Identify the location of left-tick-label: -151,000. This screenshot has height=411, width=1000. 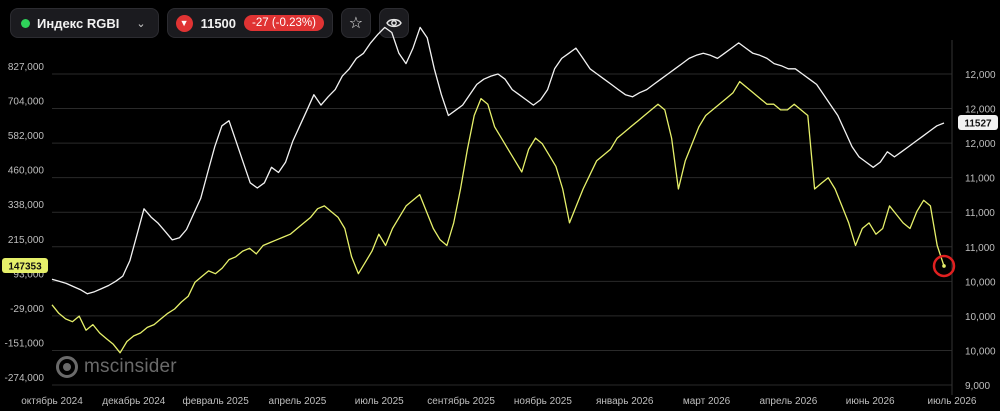
(25, 343).